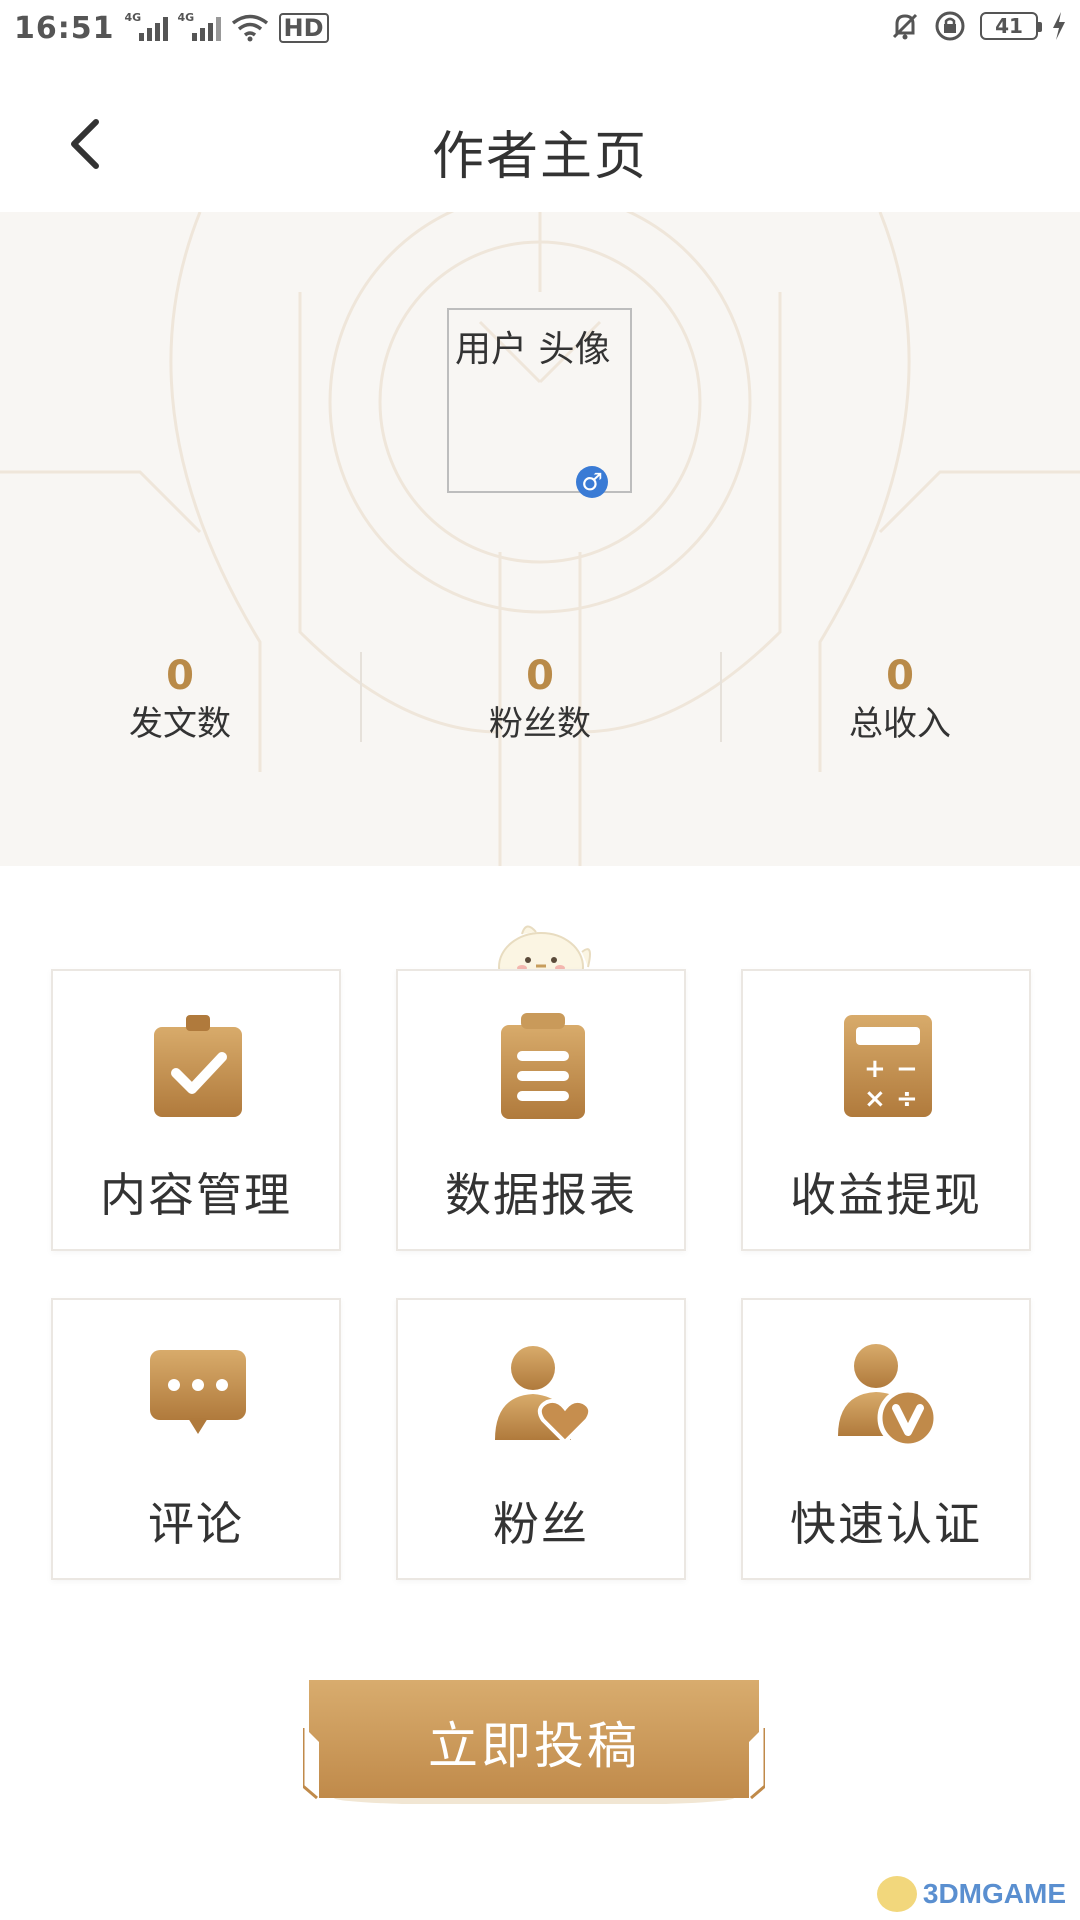  I want to click on avatar-placeholder-text: 用户 头像, so click(533, 349).